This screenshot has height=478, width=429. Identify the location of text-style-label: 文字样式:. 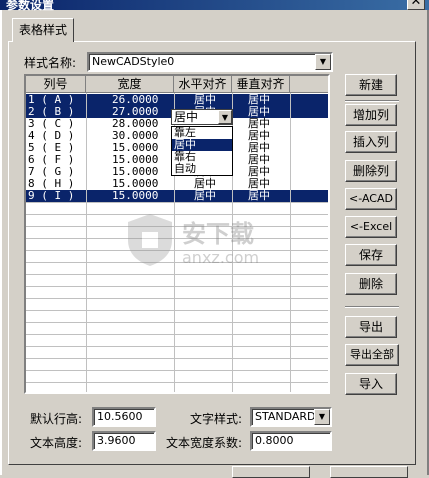
(216, 419).